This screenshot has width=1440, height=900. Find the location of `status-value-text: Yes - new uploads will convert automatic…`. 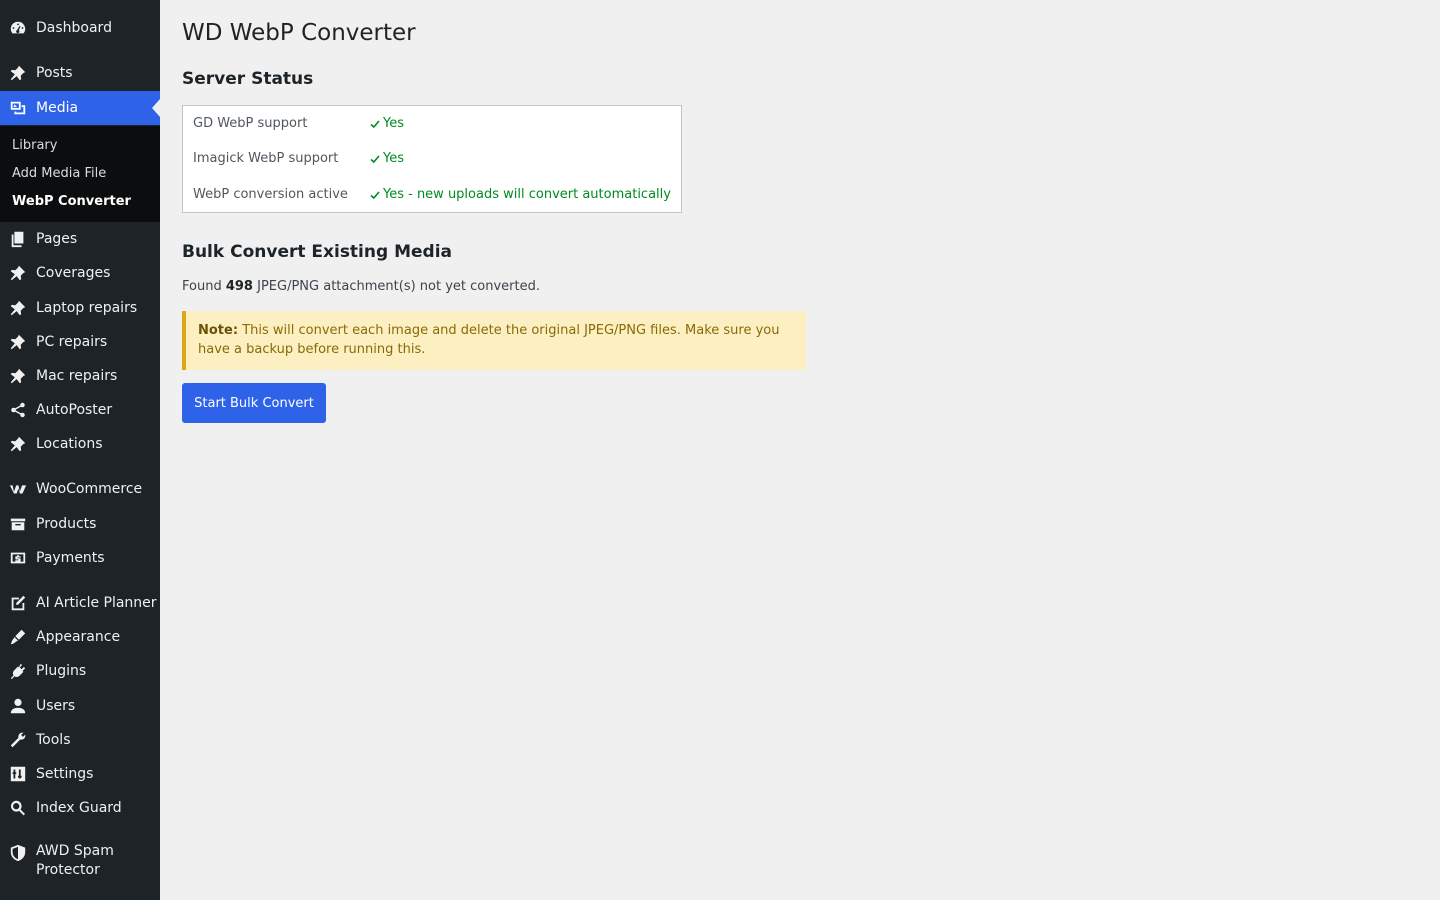

status-value-text: Yes - new uploads will convert automatic… is located at coordinates (527, 194).